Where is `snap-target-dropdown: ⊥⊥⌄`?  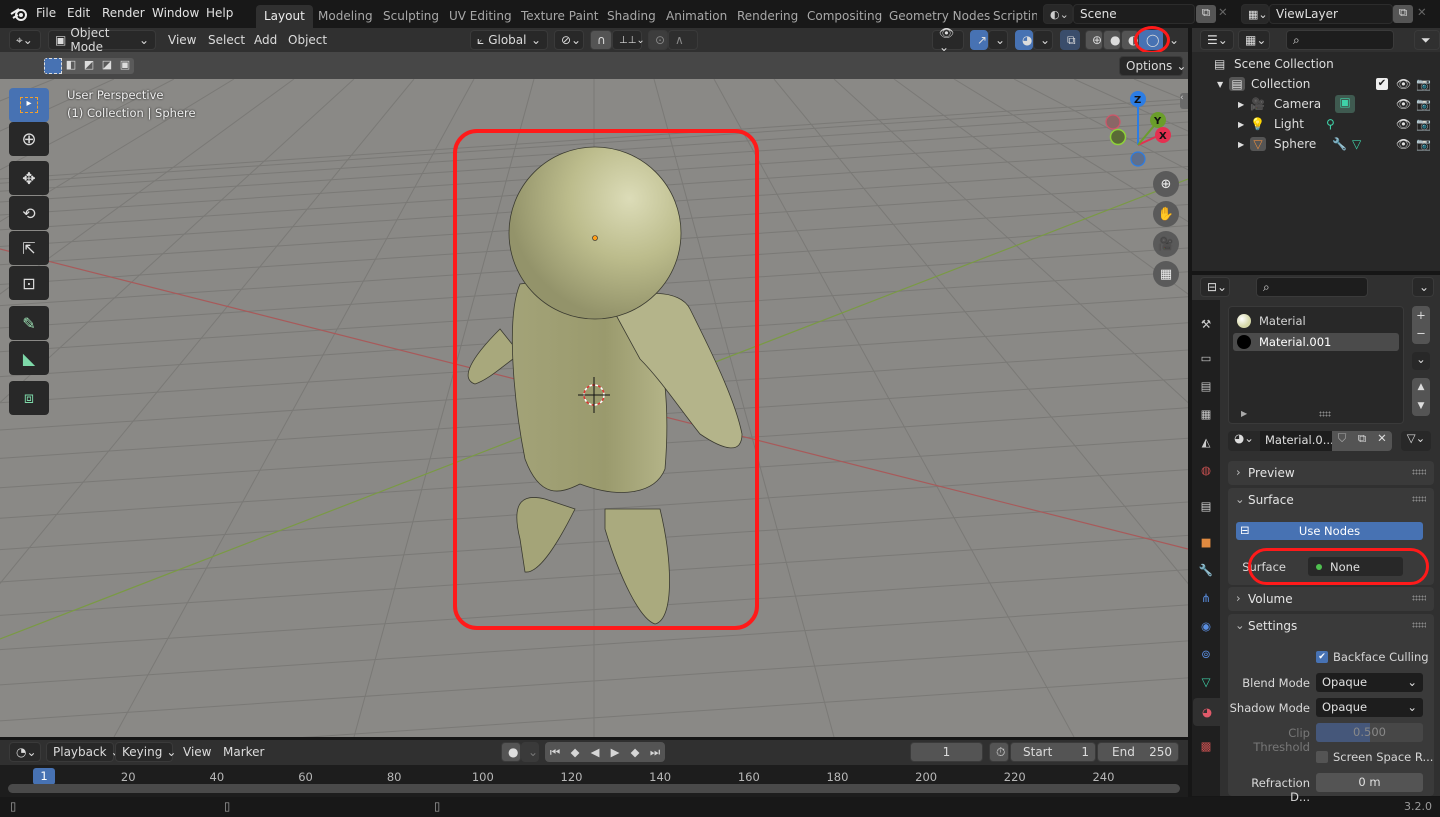 snap-target-dropdown: ⊥⊥⌄ is located at coordinates (628, 40).